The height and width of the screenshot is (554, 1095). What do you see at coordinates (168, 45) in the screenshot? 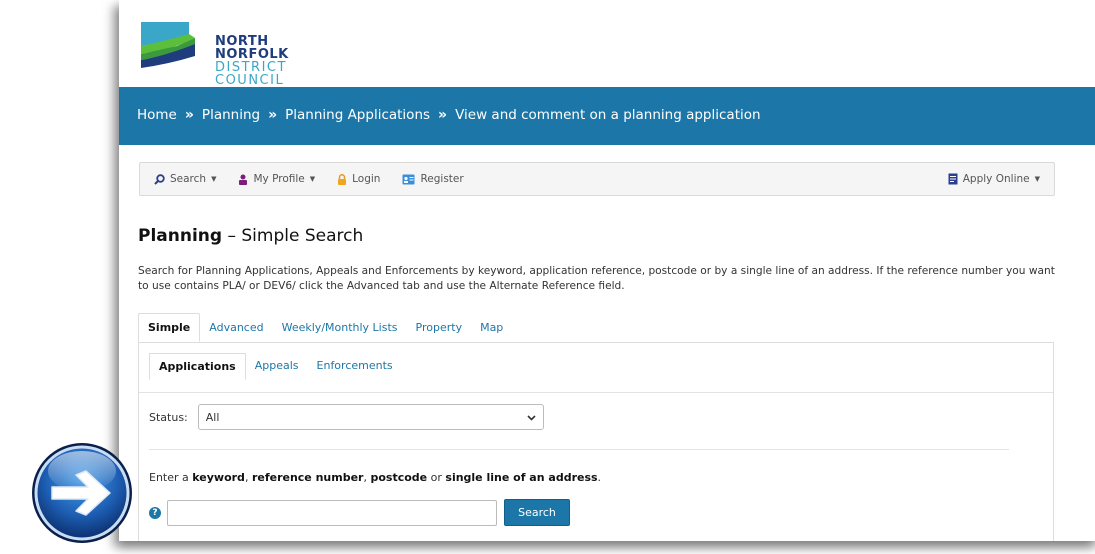
I see `logo-emblem-icon` at bounding box center [168, 45].